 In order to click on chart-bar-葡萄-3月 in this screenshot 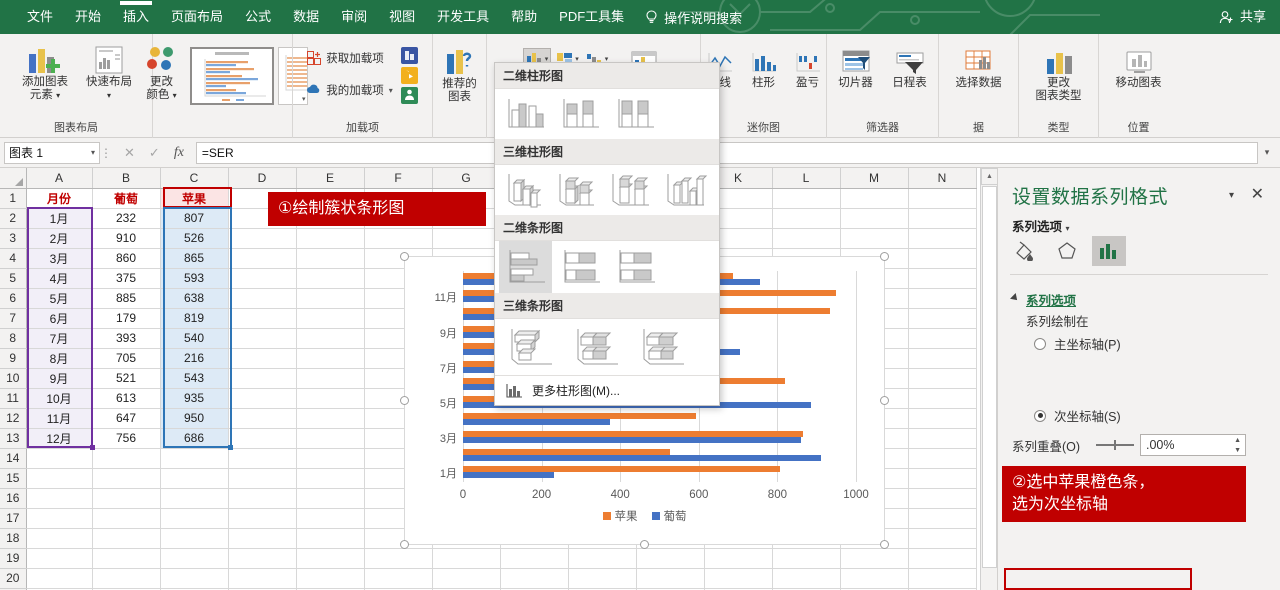, I will do `click(632, 440)`.